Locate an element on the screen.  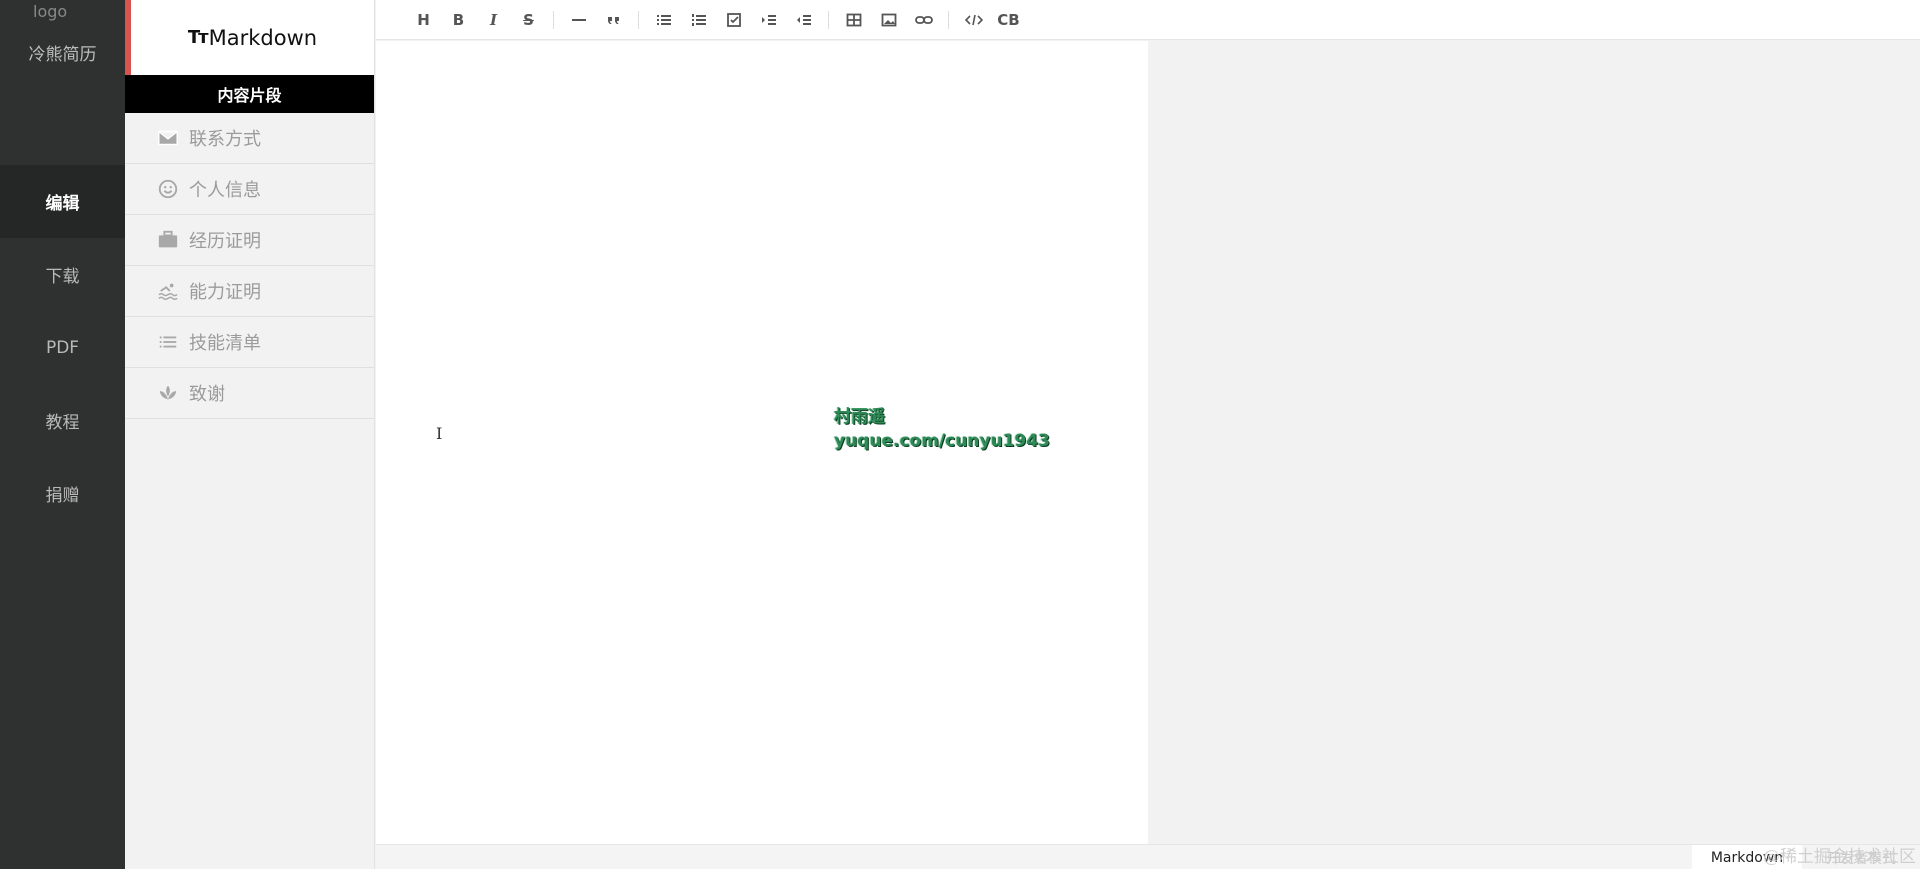
indent-button is located at coordinates (768, 20).